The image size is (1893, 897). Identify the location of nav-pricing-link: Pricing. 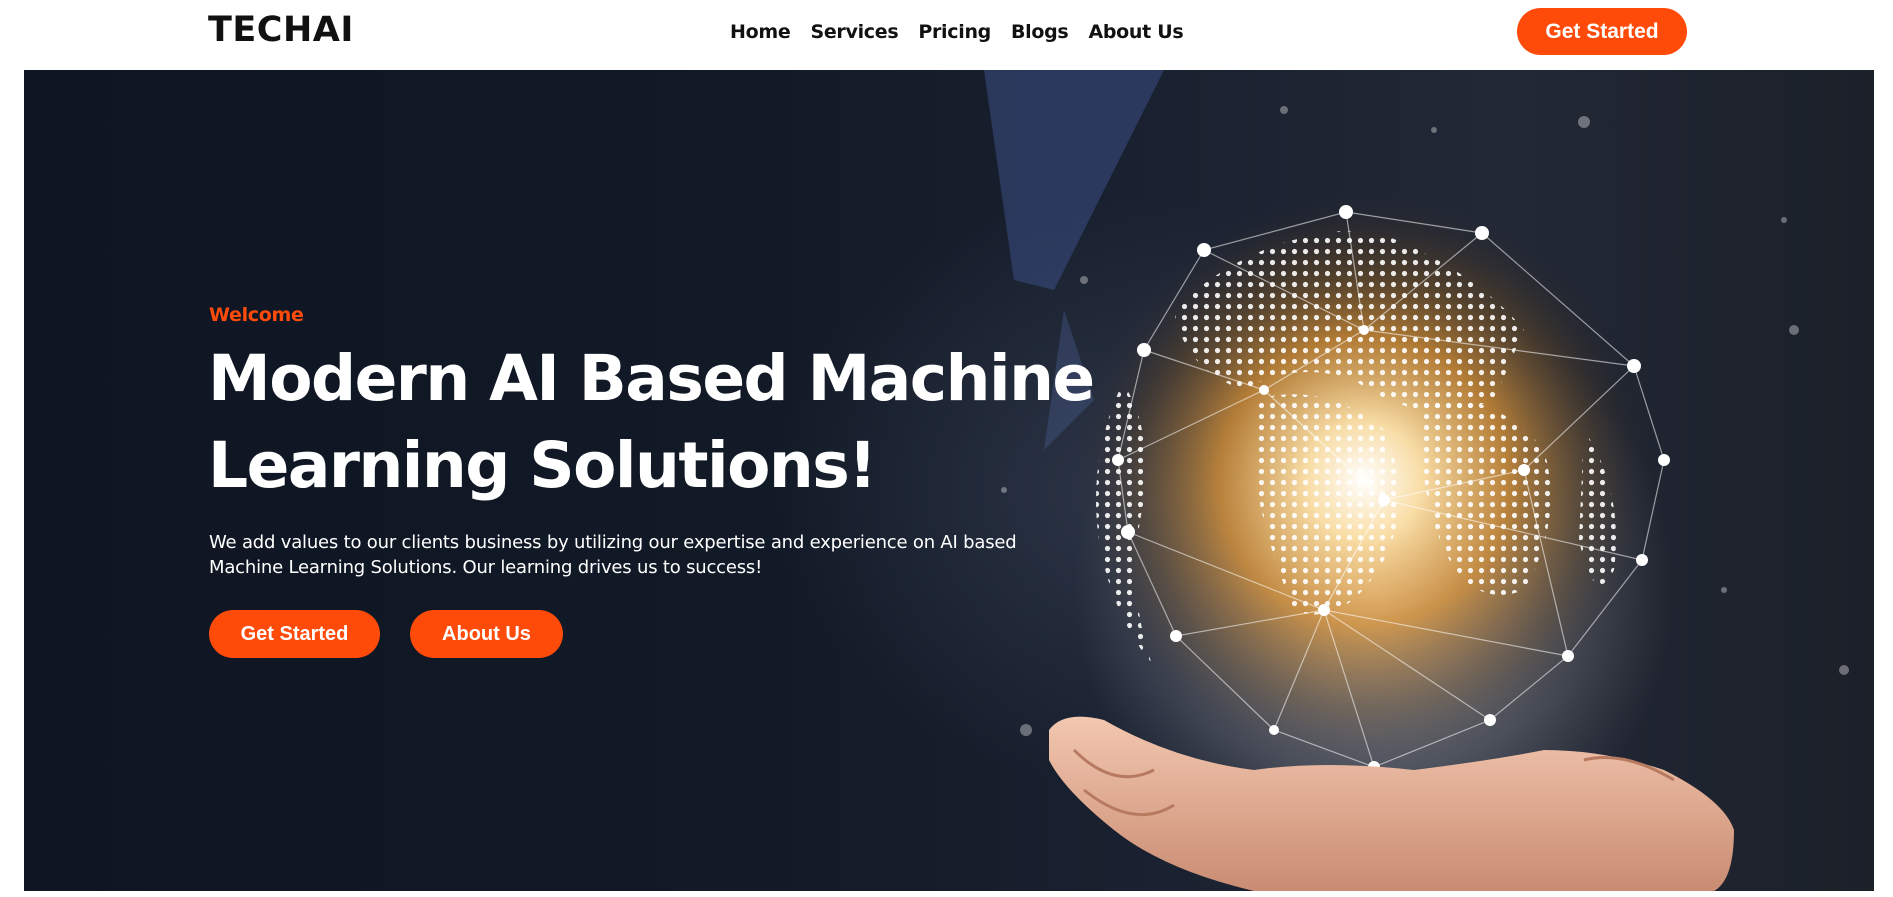
(954, 32).